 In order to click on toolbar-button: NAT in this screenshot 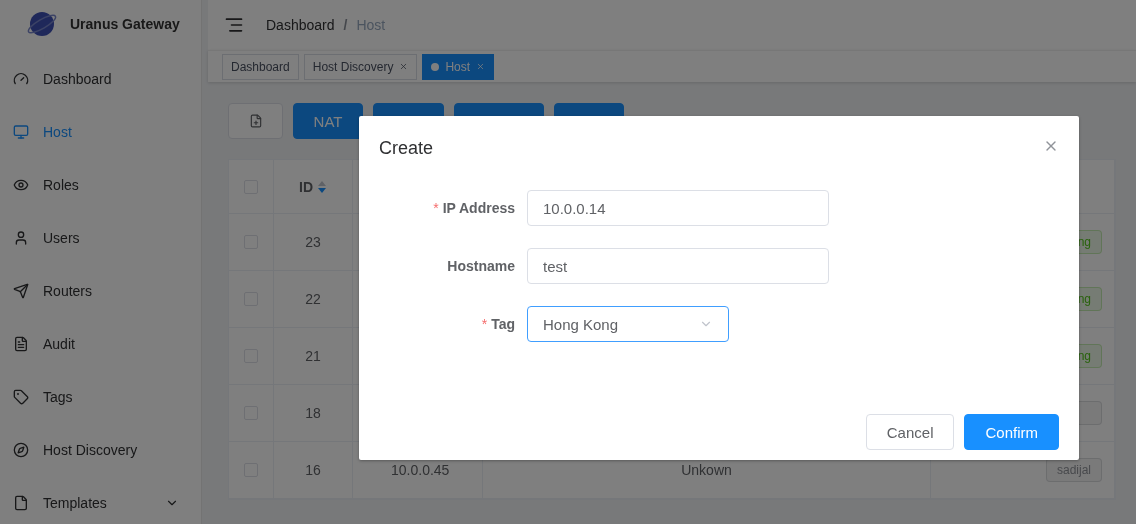, I will do `click(328, 121)`.